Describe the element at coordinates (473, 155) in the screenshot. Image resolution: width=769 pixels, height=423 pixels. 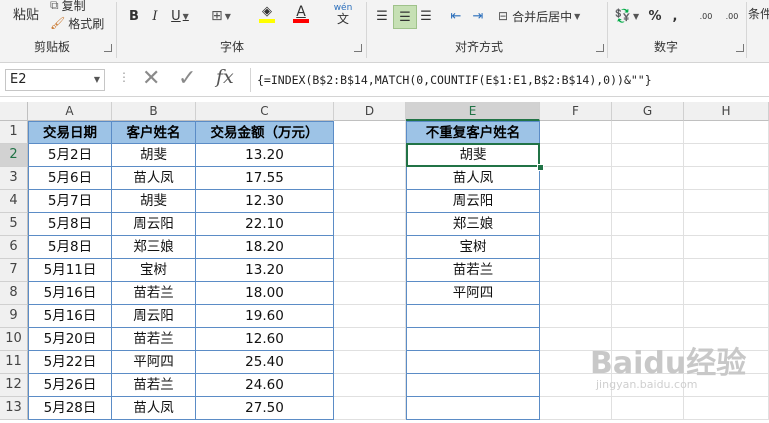
I see `unique-name-cell: 胡斐` at that location.